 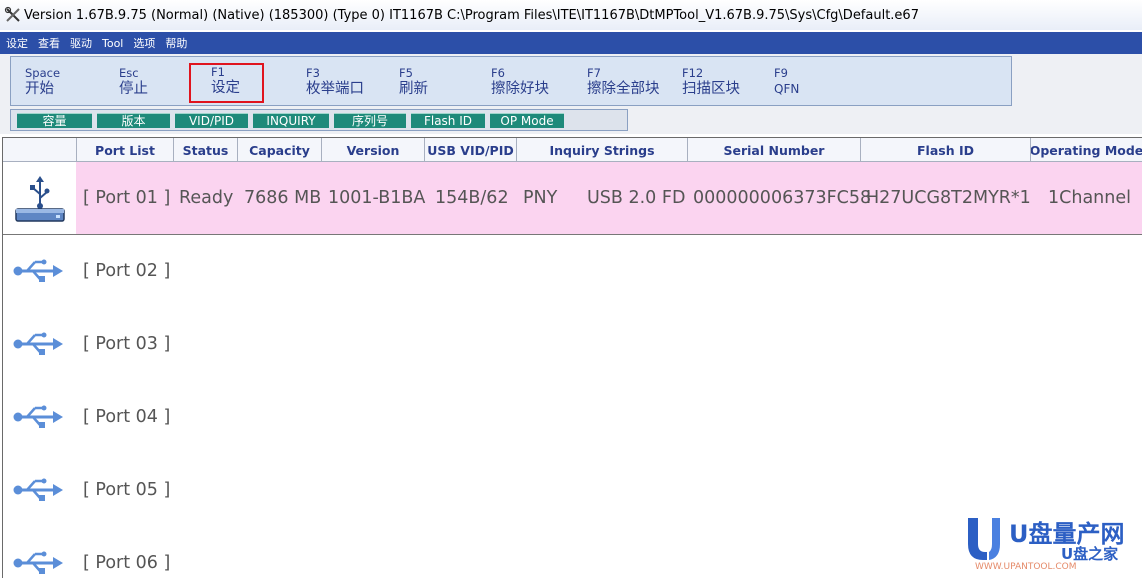 I want to click on refresh-button: F5 刷新, so click(x=413, y=82).